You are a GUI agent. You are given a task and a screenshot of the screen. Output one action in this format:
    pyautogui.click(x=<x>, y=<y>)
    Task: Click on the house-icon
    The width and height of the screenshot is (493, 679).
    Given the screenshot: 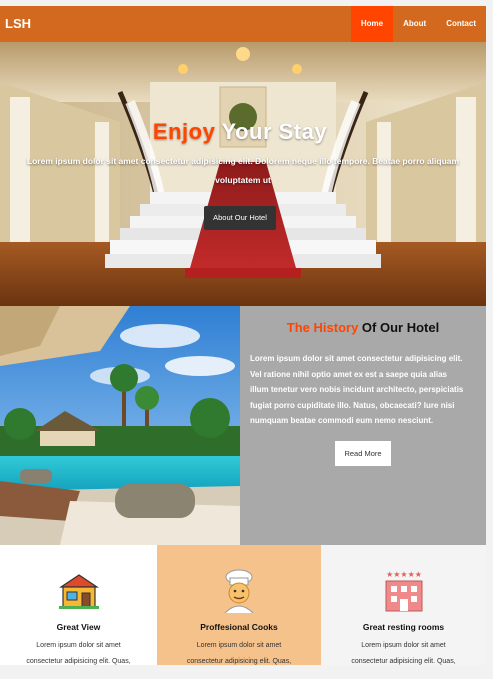 What is the action you would take?
    pyautogui.click(x=78, y=591)
    